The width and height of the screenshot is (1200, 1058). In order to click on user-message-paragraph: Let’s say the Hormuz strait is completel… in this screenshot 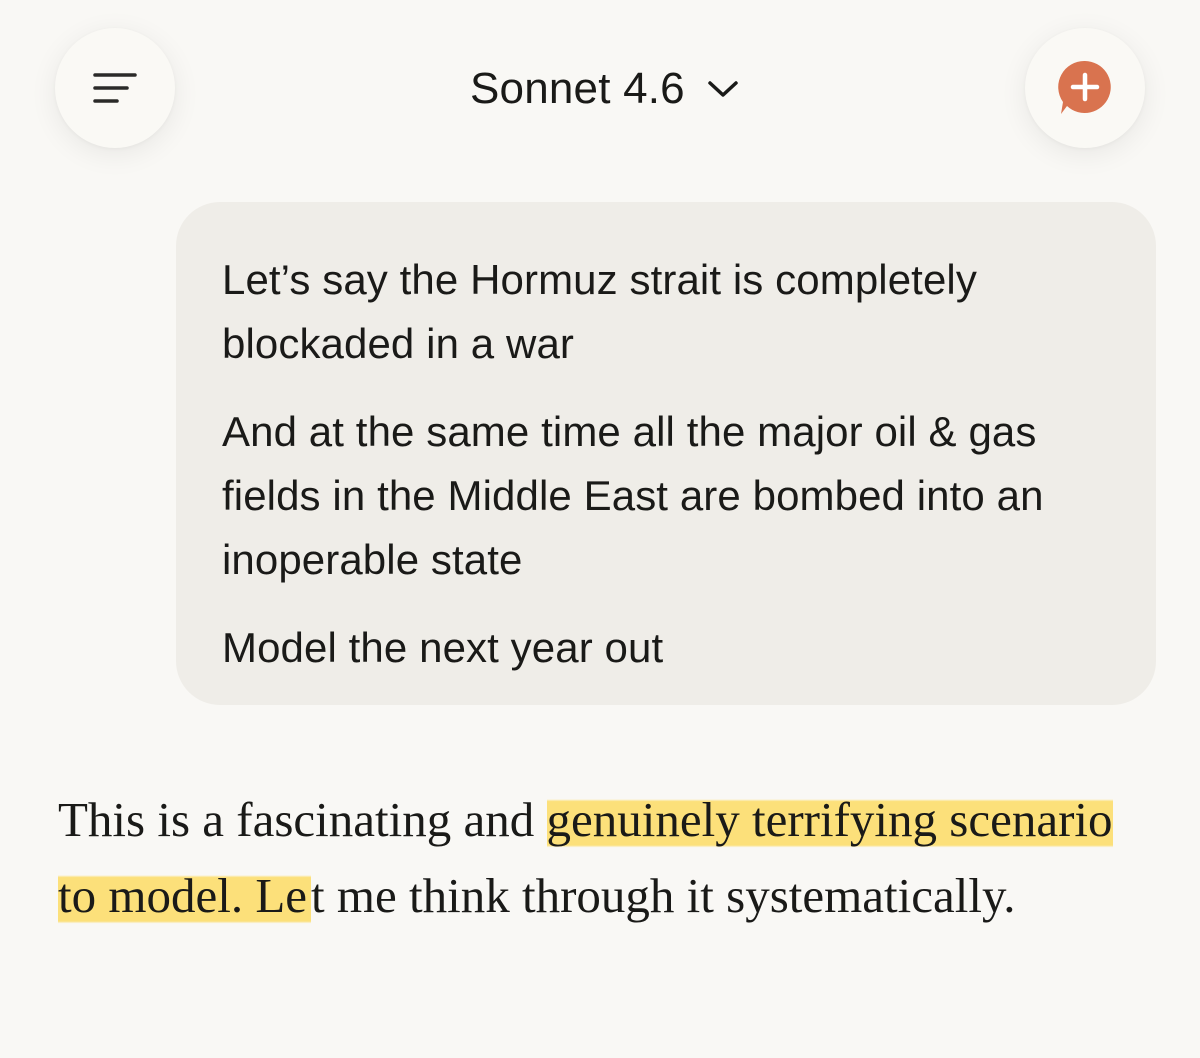, I will do `click(599, 311)`.